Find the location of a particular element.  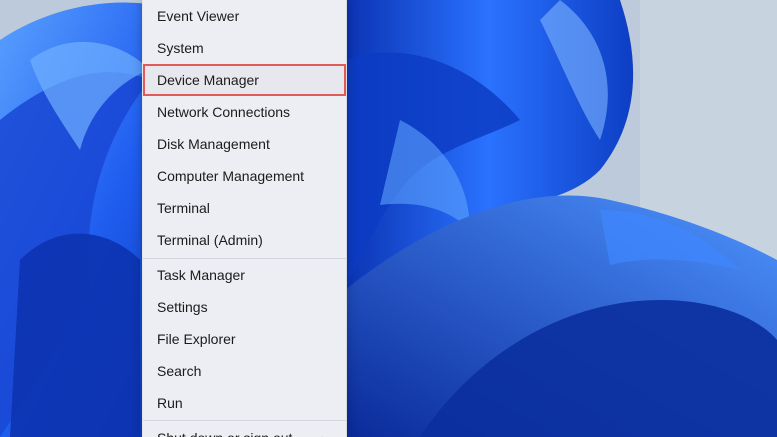

menu-item-label: Shut down or sign out is located at coordinates (224, 433).